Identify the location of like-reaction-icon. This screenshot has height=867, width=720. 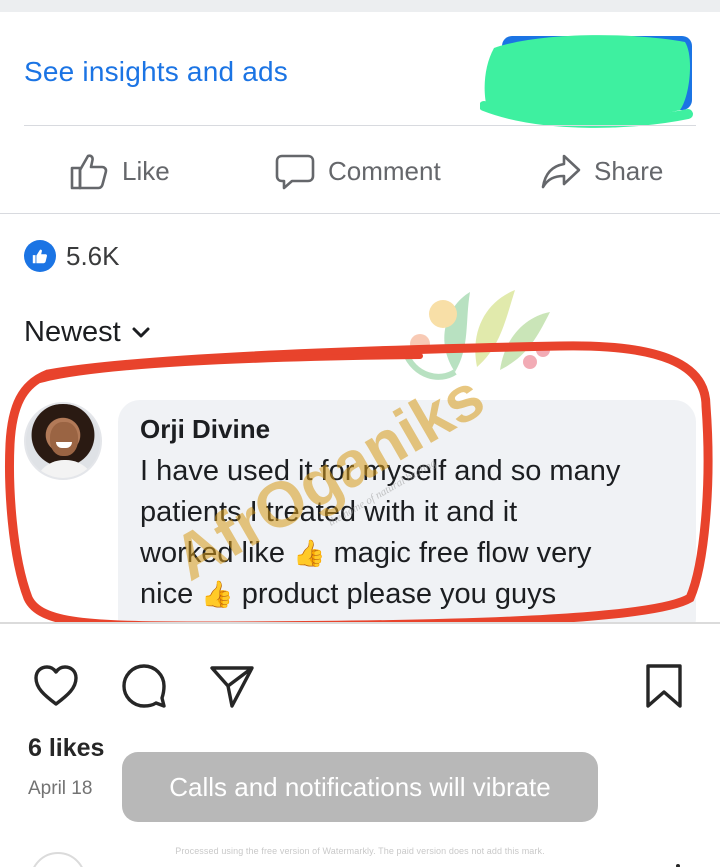
(40, 256).